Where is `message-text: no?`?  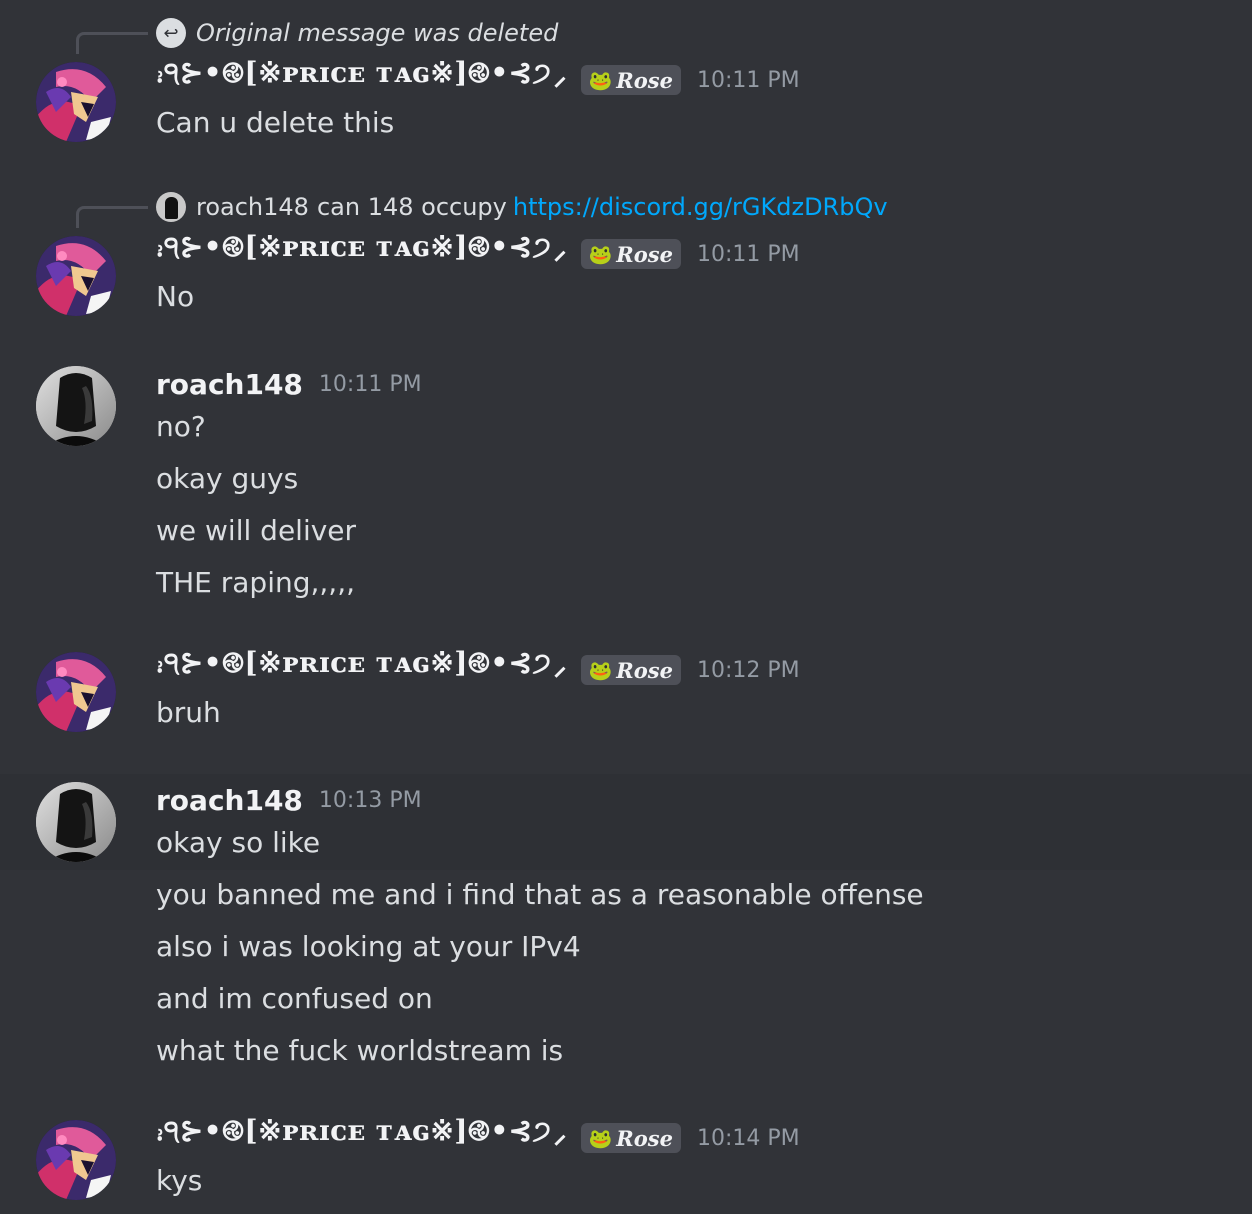
message-text: no? is located at coordinates (181, 426).